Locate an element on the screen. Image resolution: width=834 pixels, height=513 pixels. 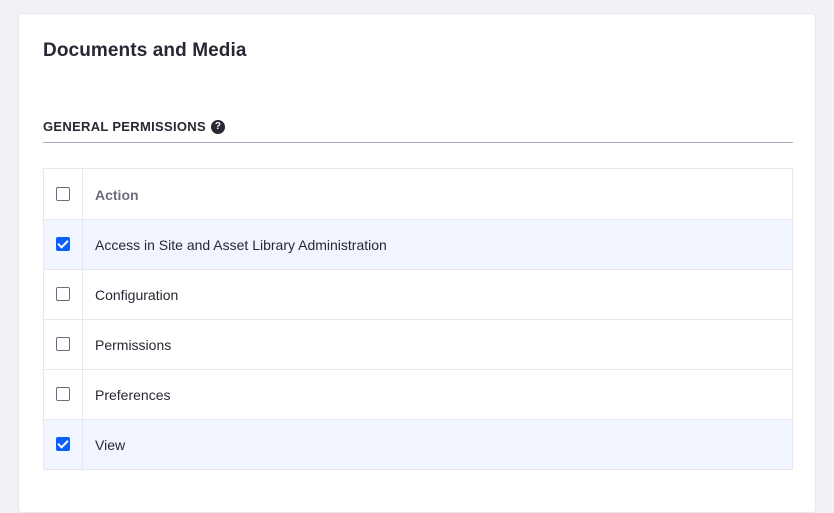
table-header-row: Action is located at coordinates (418, 194).